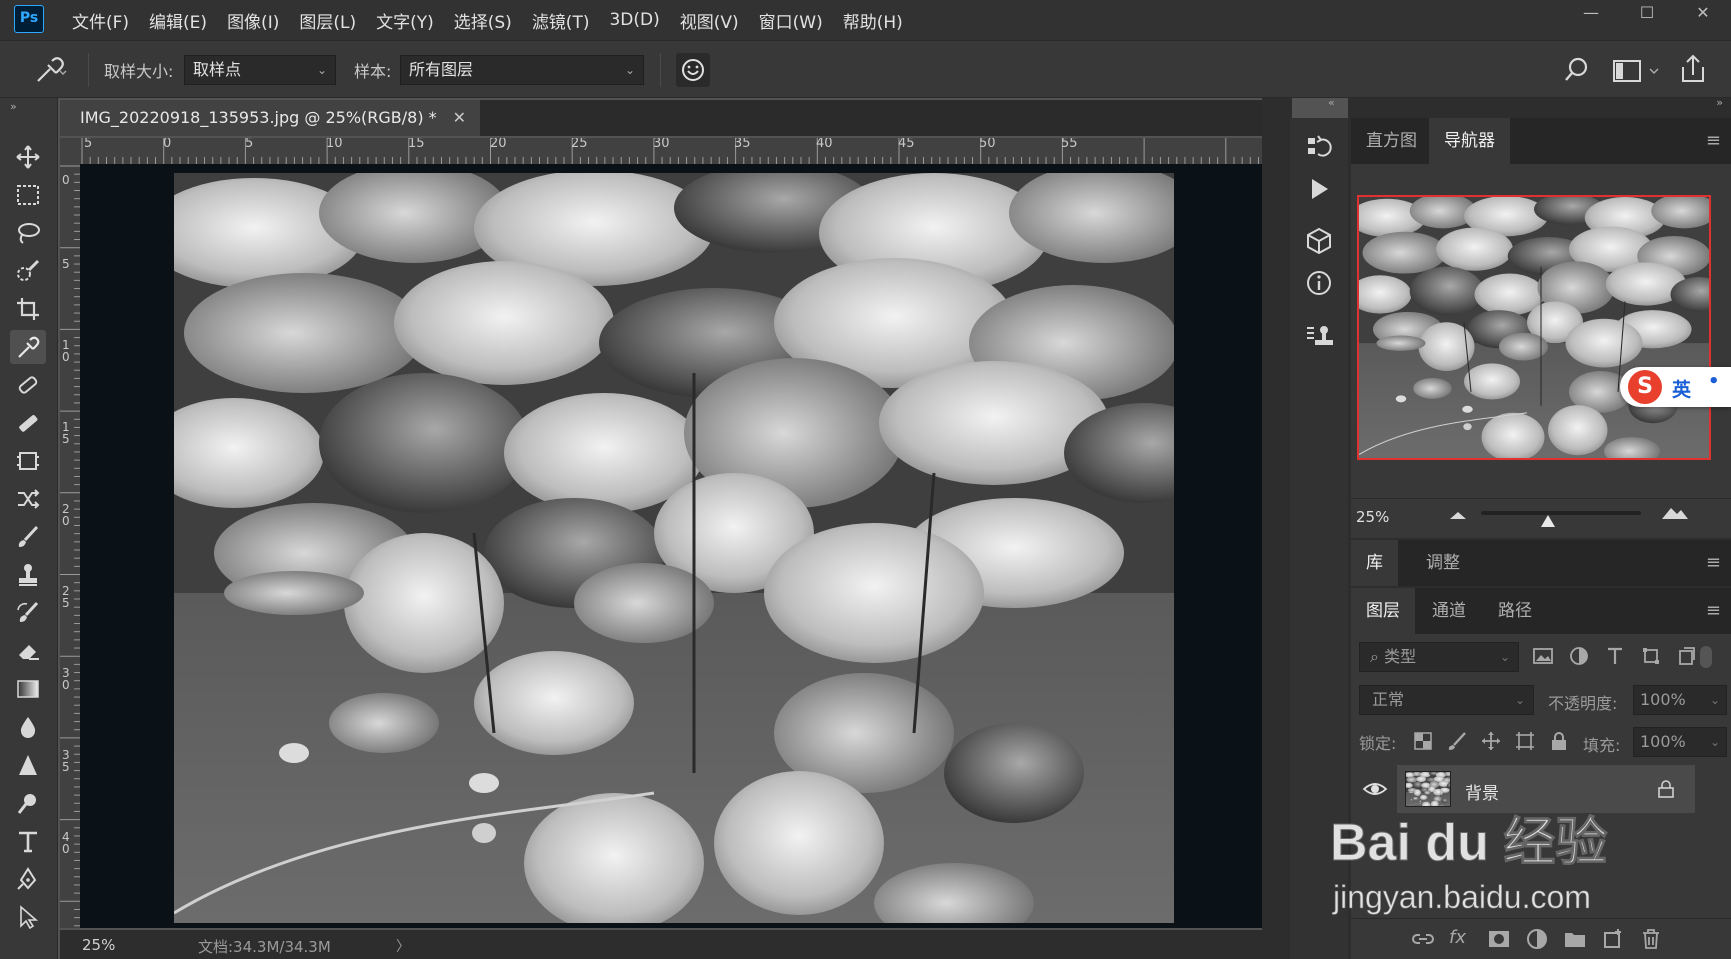 The width and height of the screenshot is (1731, 959). I want to click on clone-source-panel-button, so click(1319, 337).